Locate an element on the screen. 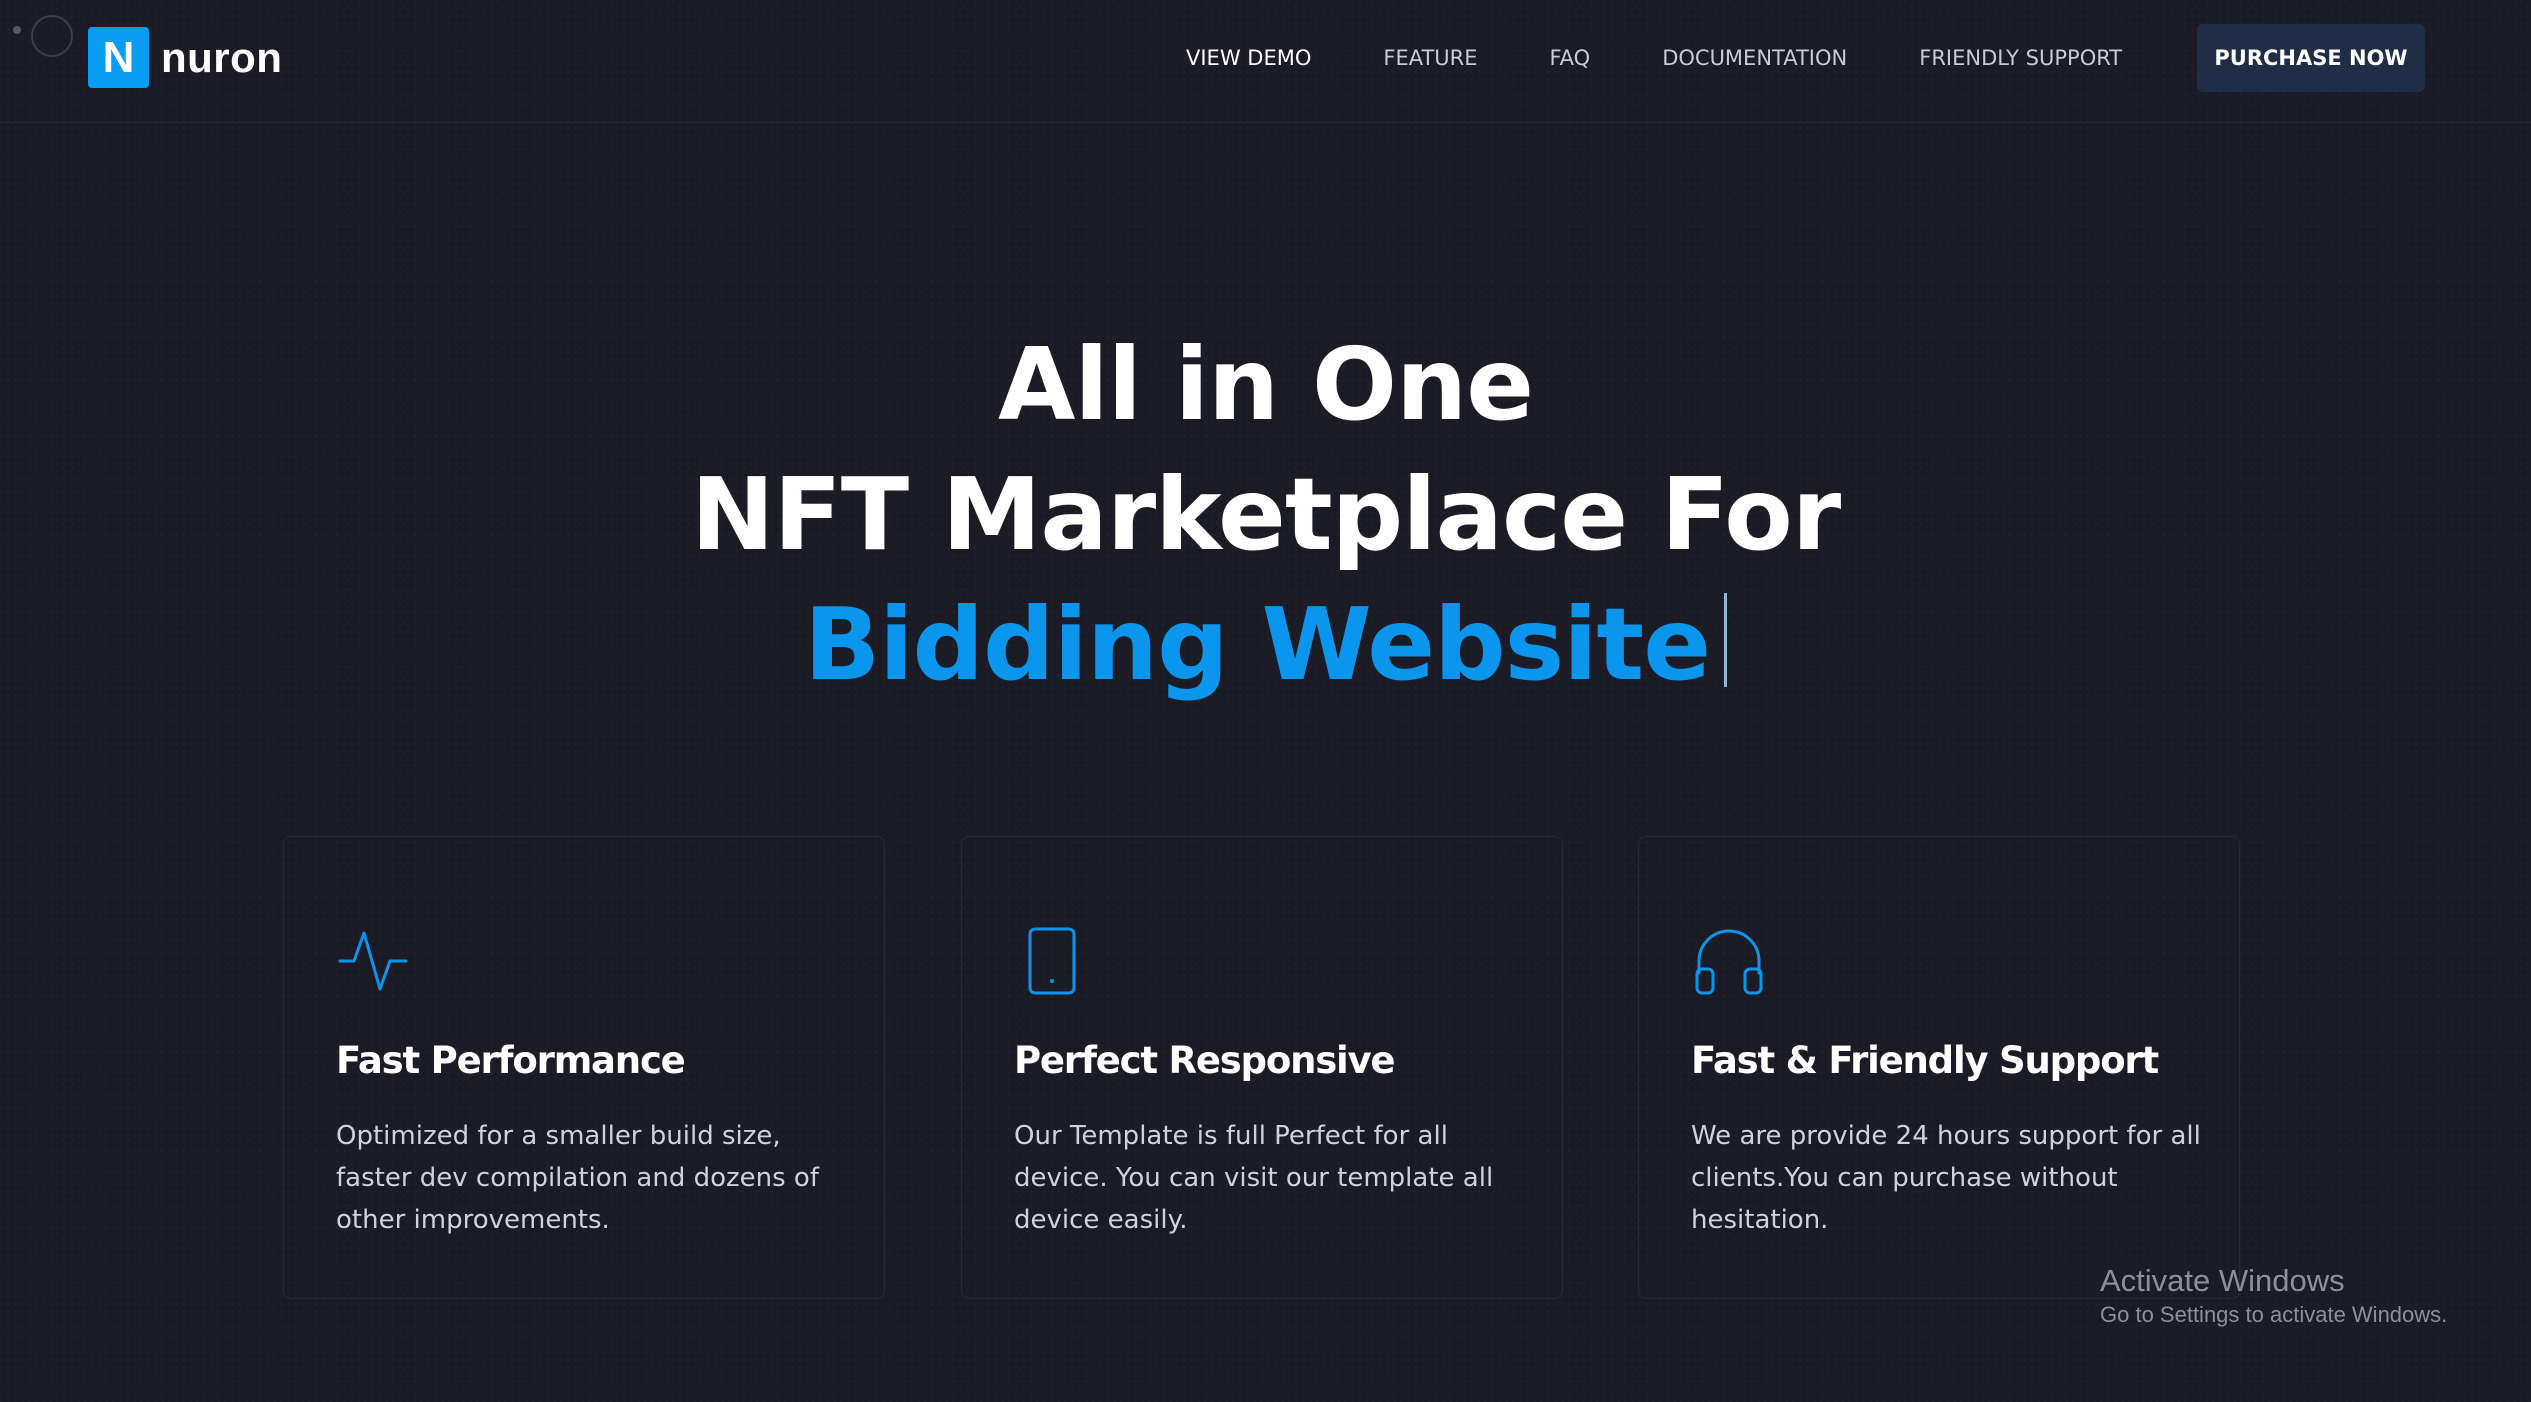 Image resolution: width=2531 pixels, height=1402 pixels. hero-title-line-2: NFT Marketplace For is located at coordinates (1265, 514).